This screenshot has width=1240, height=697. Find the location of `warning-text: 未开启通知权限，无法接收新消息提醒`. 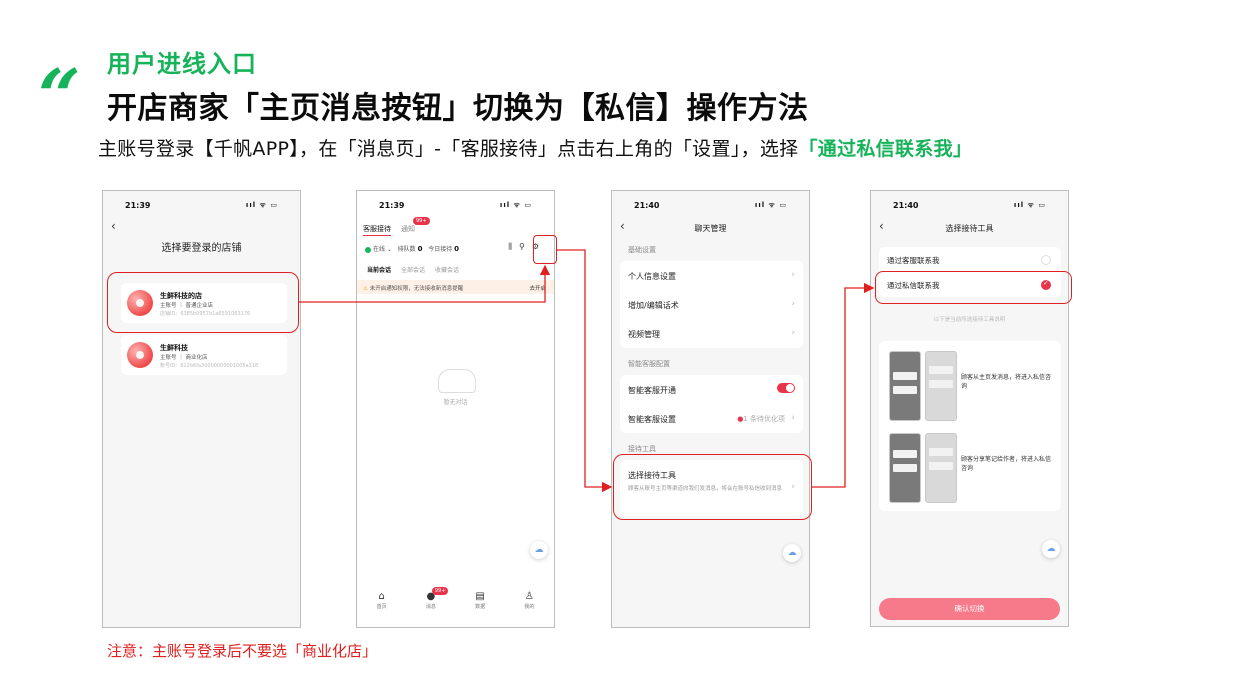

warning-text: 未开启通知权限，无法接收新消息提醒 is located at coordinates (416, 289).